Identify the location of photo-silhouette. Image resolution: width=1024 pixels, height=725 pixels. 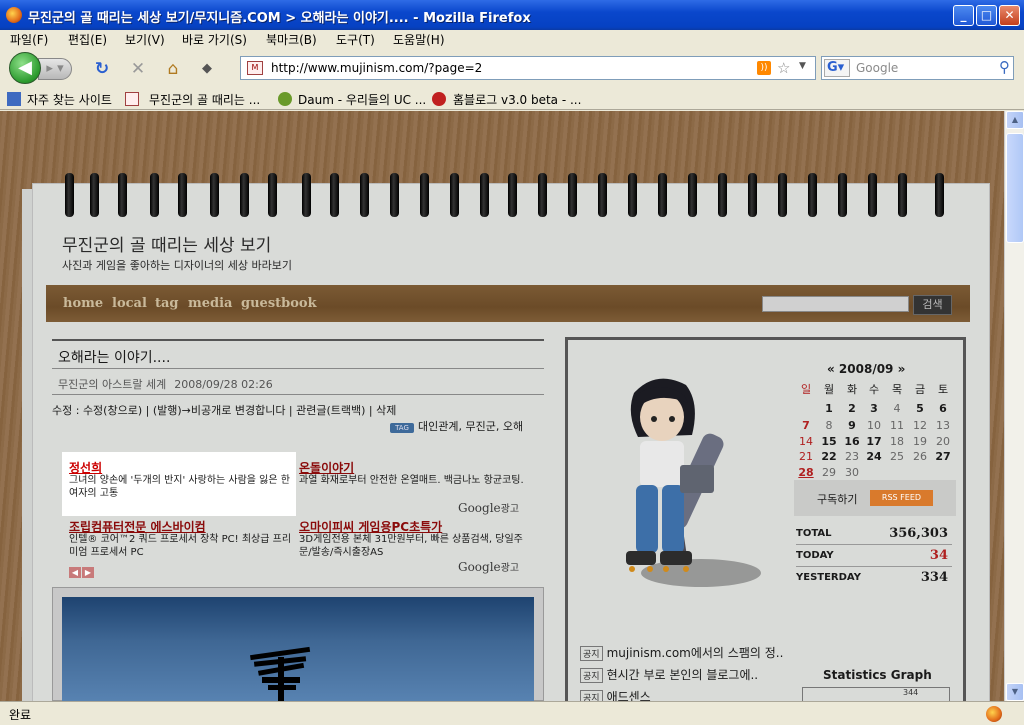
(280, 673).